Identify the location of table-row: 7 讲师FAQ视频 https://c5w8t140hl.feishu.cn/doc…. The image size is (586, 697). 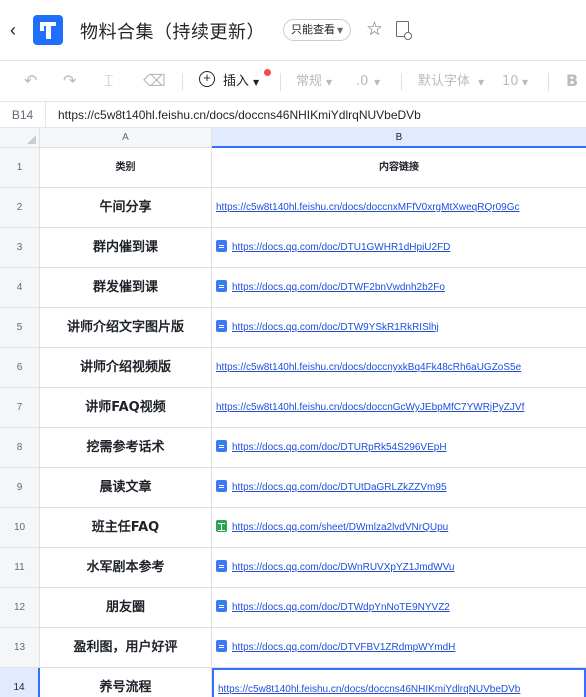
(293, 408).